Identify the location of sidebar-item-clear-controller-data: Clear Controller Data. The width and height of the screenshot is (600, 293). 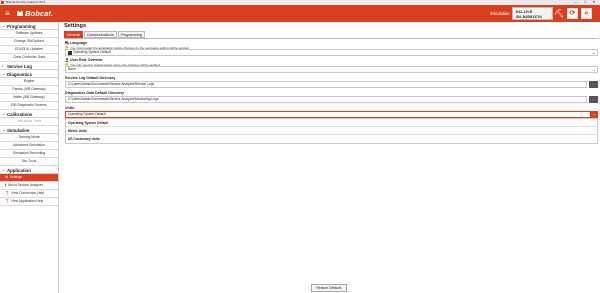
(29, 58).